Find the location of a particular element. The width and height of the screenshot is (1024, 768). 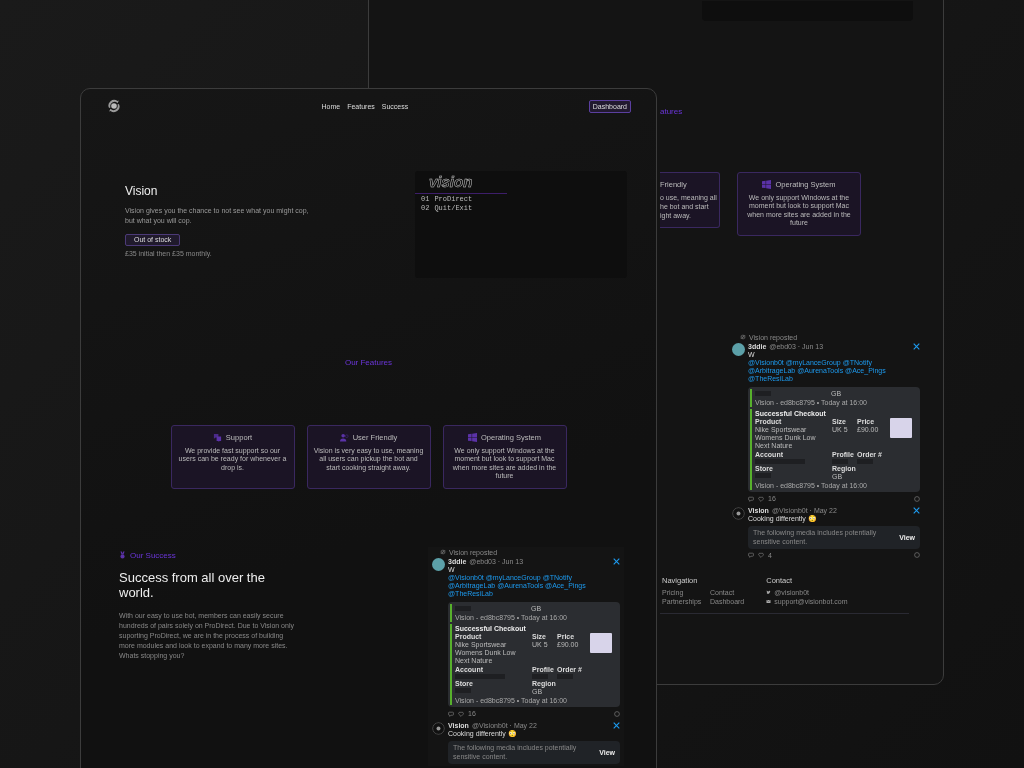

section-heading: Success from all over the world. is located at coordinates (192, 585).